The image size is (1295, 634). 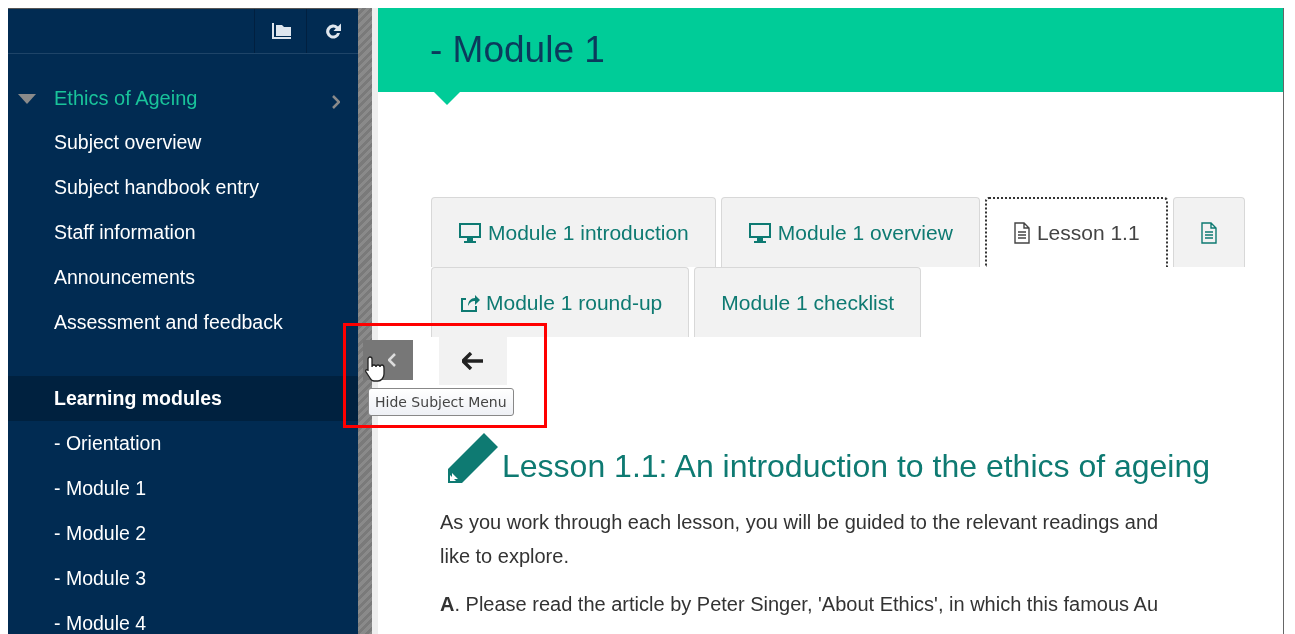 I want to click on expand-triangle-icon, so click(x=27, y=98).